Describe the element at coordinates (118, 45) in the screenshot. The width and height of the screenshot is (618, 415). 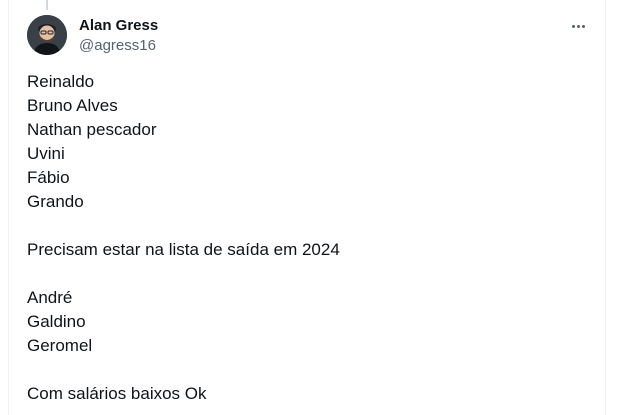
I see `author-handle: @agress16` at that location.